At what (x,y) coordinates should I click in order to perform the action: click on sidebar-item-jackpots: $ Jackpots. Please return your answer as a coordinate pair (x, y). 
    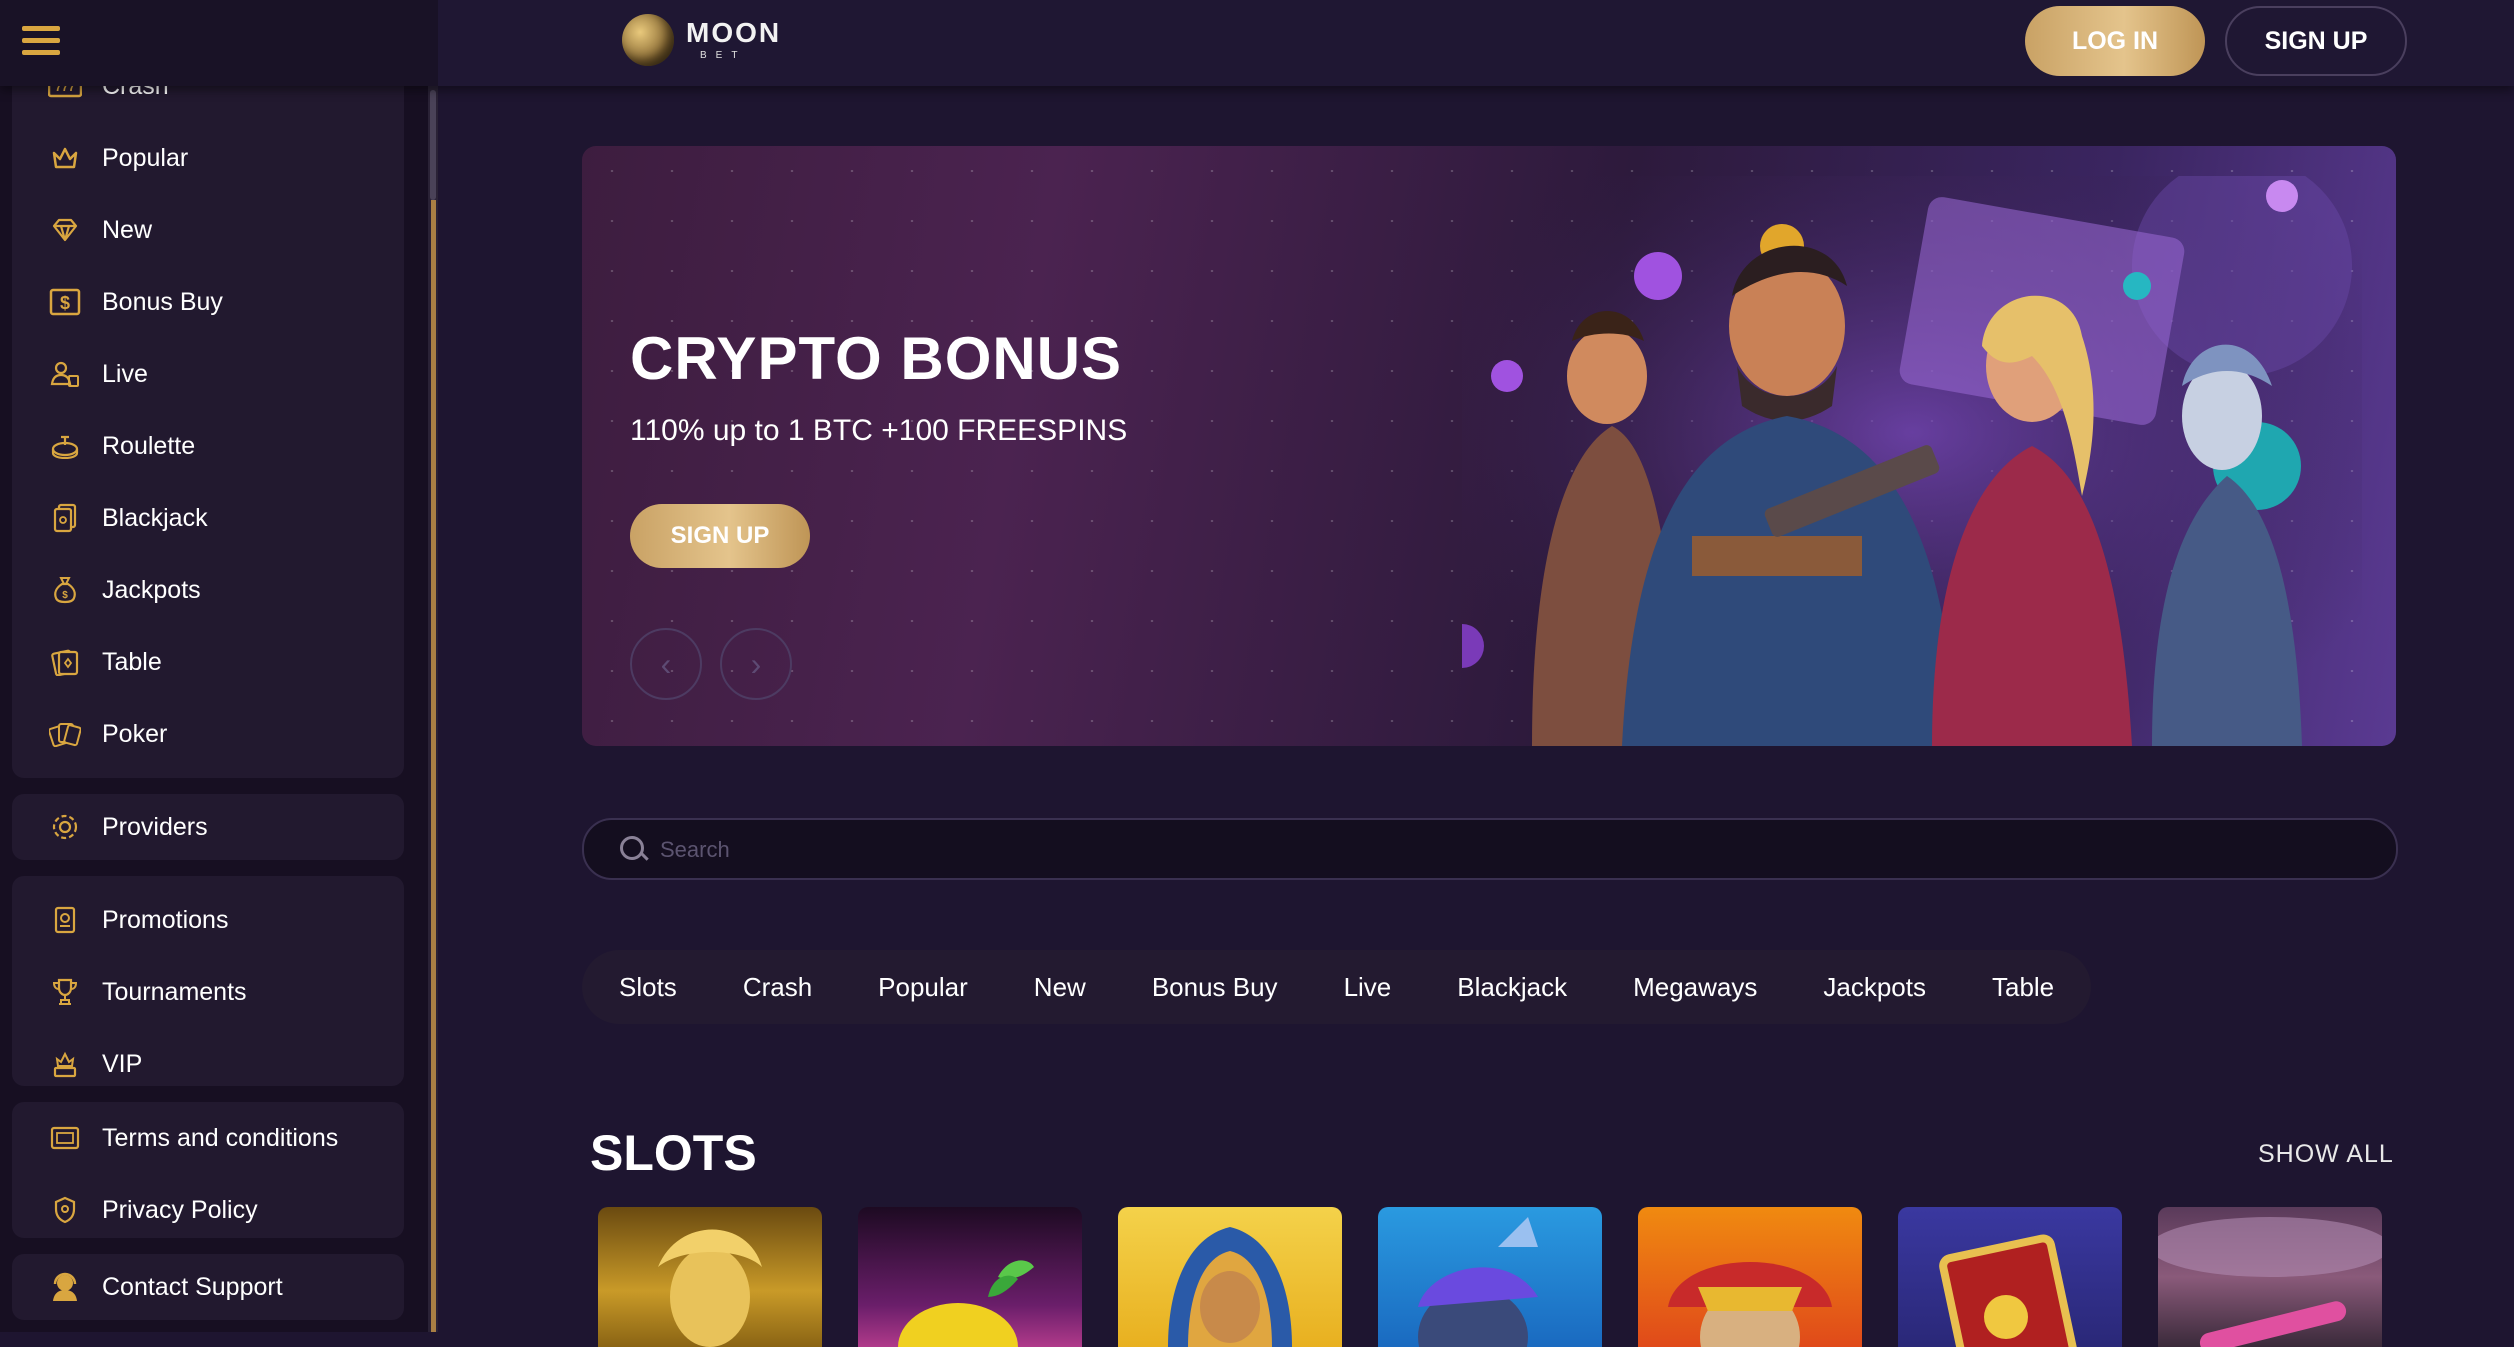
    Looking at the image, I should click on (208, 590).